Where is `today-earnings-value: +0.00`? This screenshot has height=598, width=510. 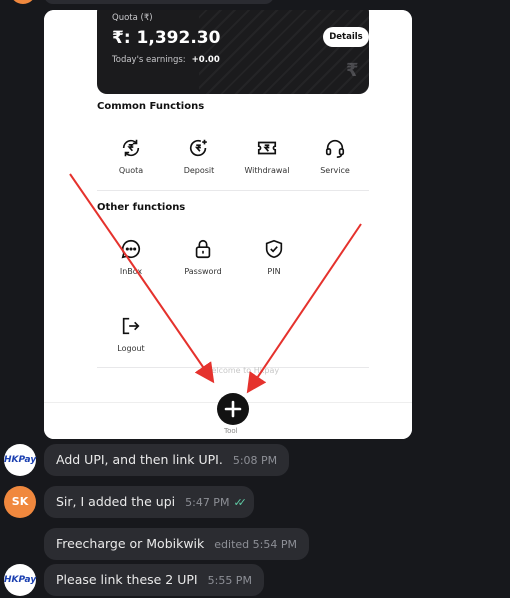
today-earnings-value: +0.00 is located at coordinates (205, 60).